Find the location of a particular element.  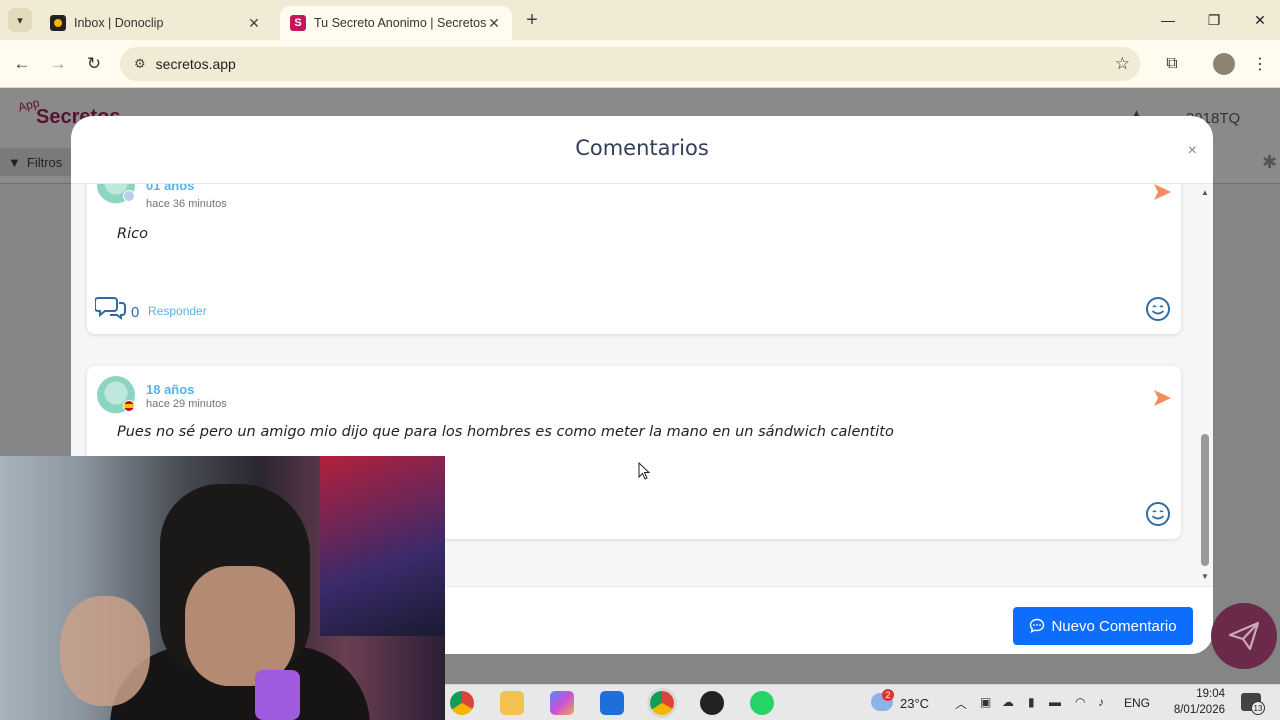

copilot-icon is located at coordinates (562, 703).